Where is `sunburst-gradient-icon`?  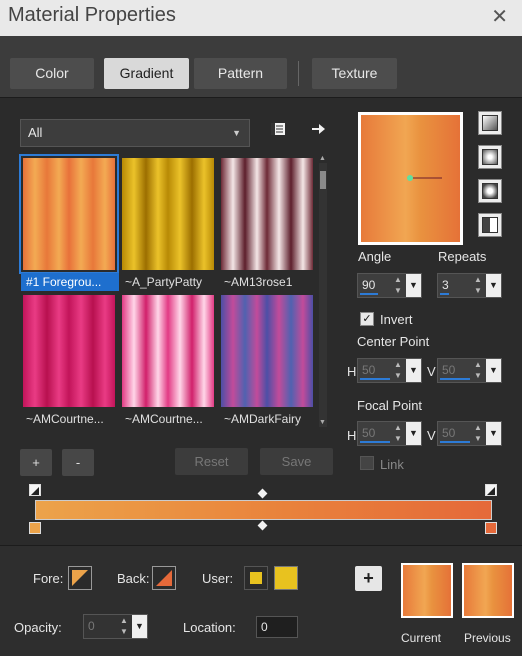
sunburst-gradient-icon is located at coordinates (490, 191).